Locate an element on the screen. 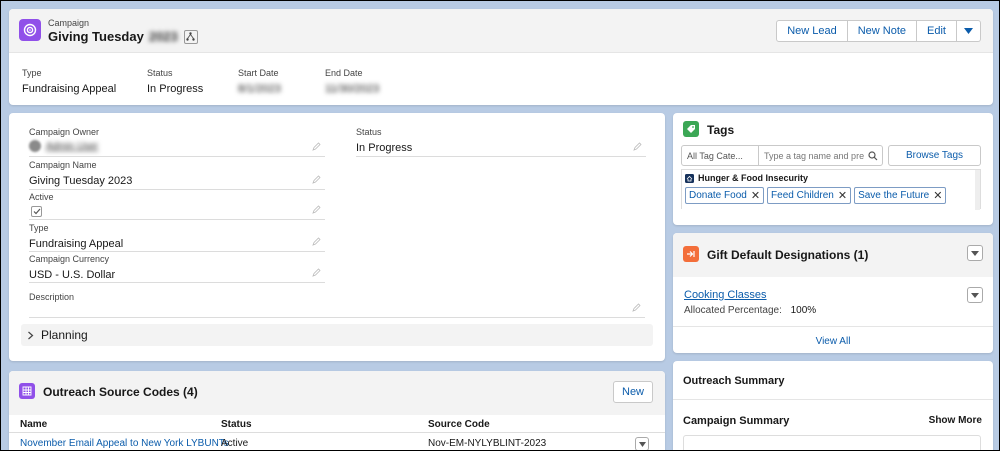  gift-menu-button is located at coordinates (975, 253).